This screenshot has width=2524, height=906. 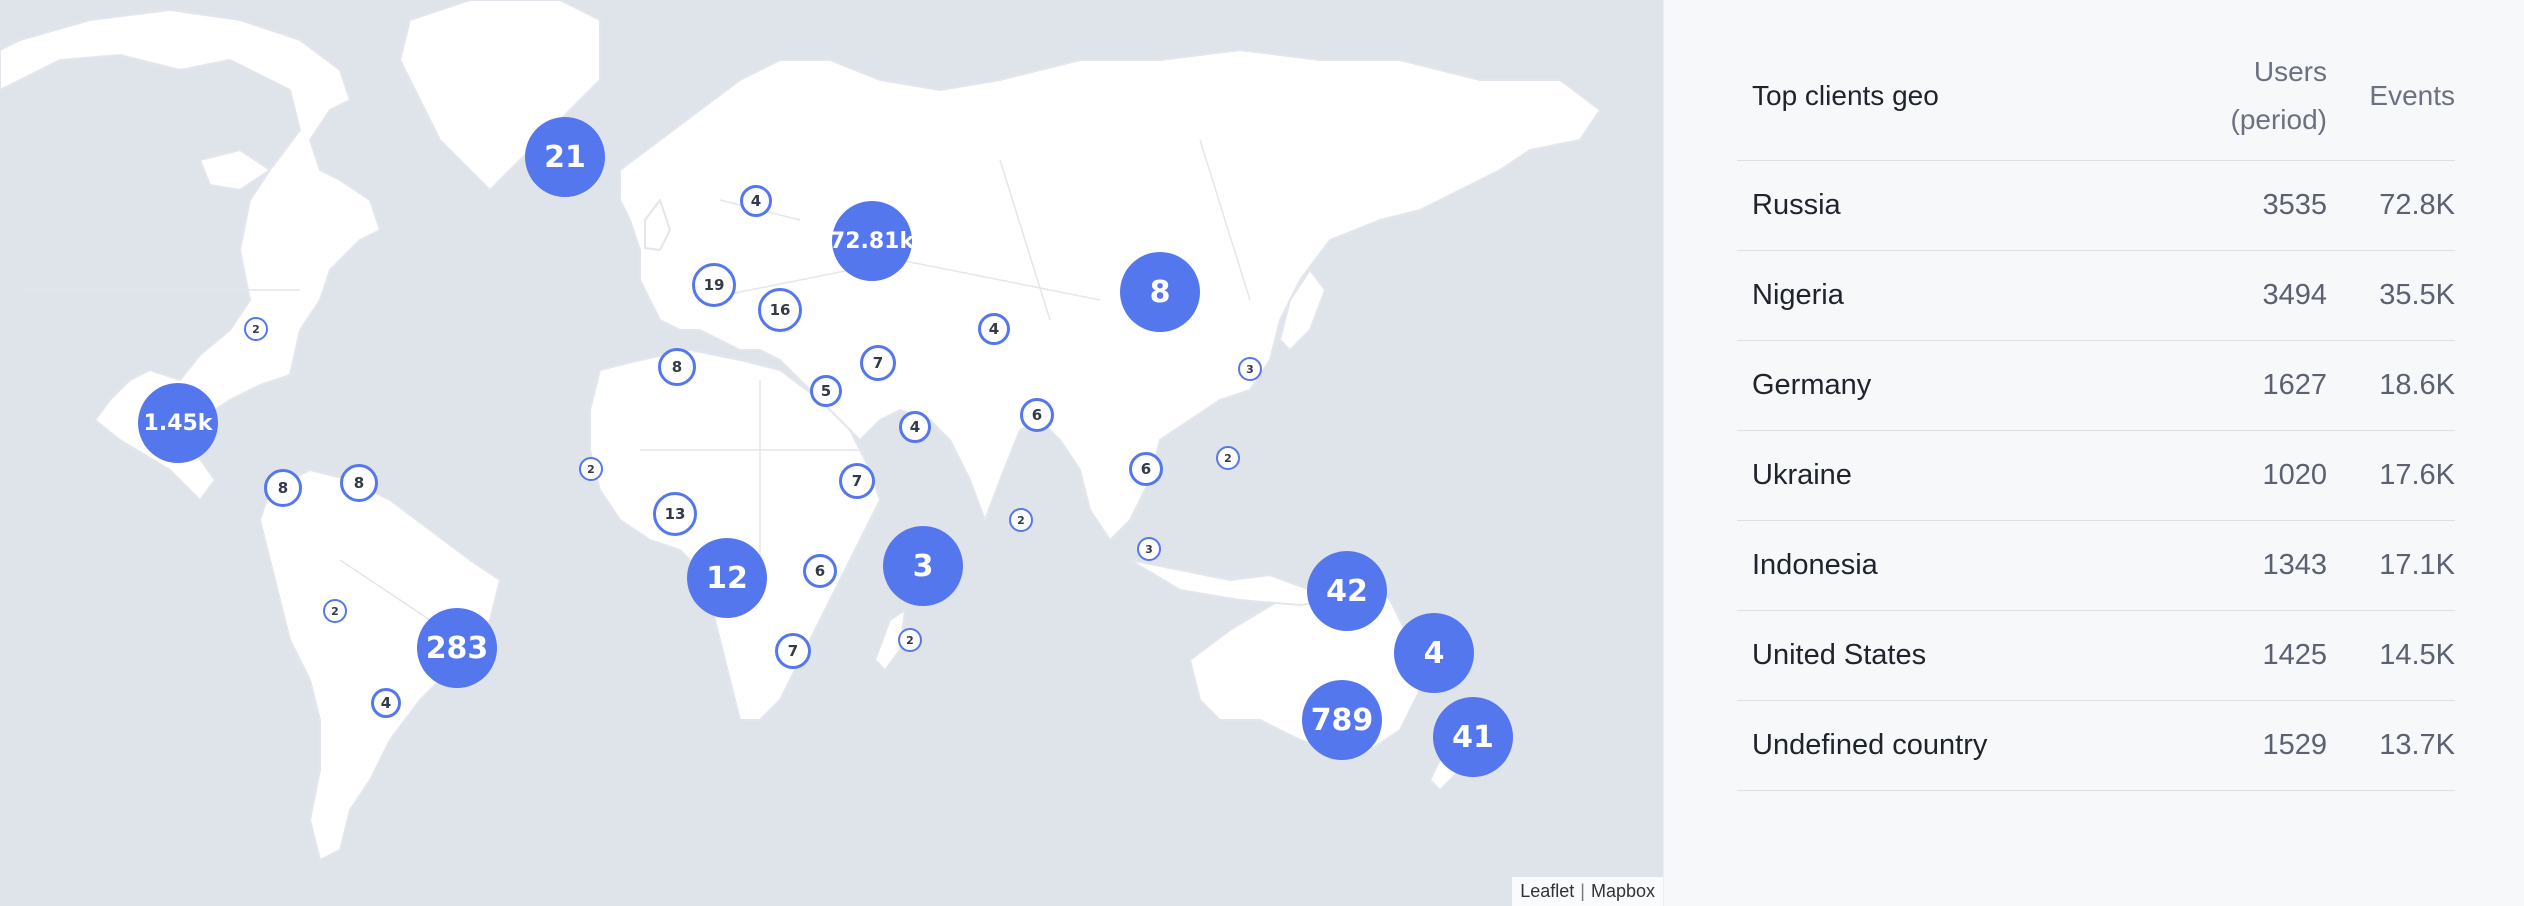 I want to click on users-cell: 1343, so click(x=2222, y=565).